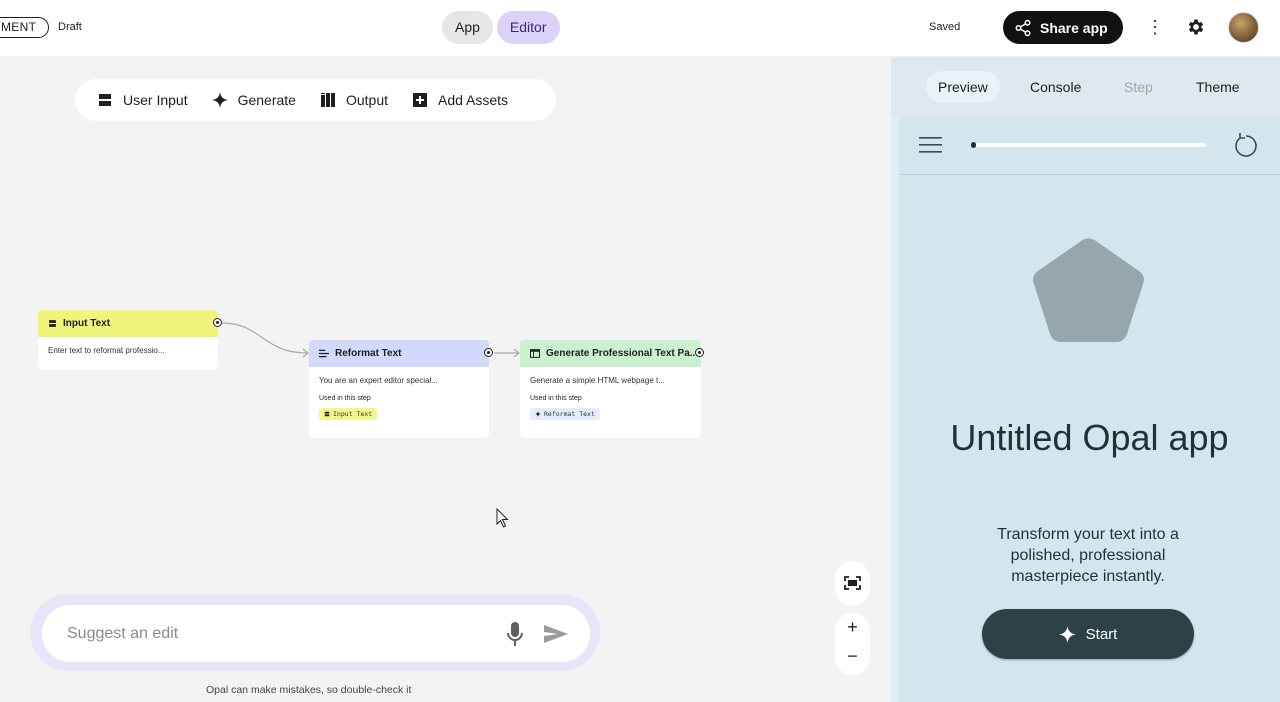 This screenshot has height=702, width=1280. What do you see at coordinates (1218, 87) in the screenshot?
I see `tab-theme: Theme` at bounding box center [1218, 87].